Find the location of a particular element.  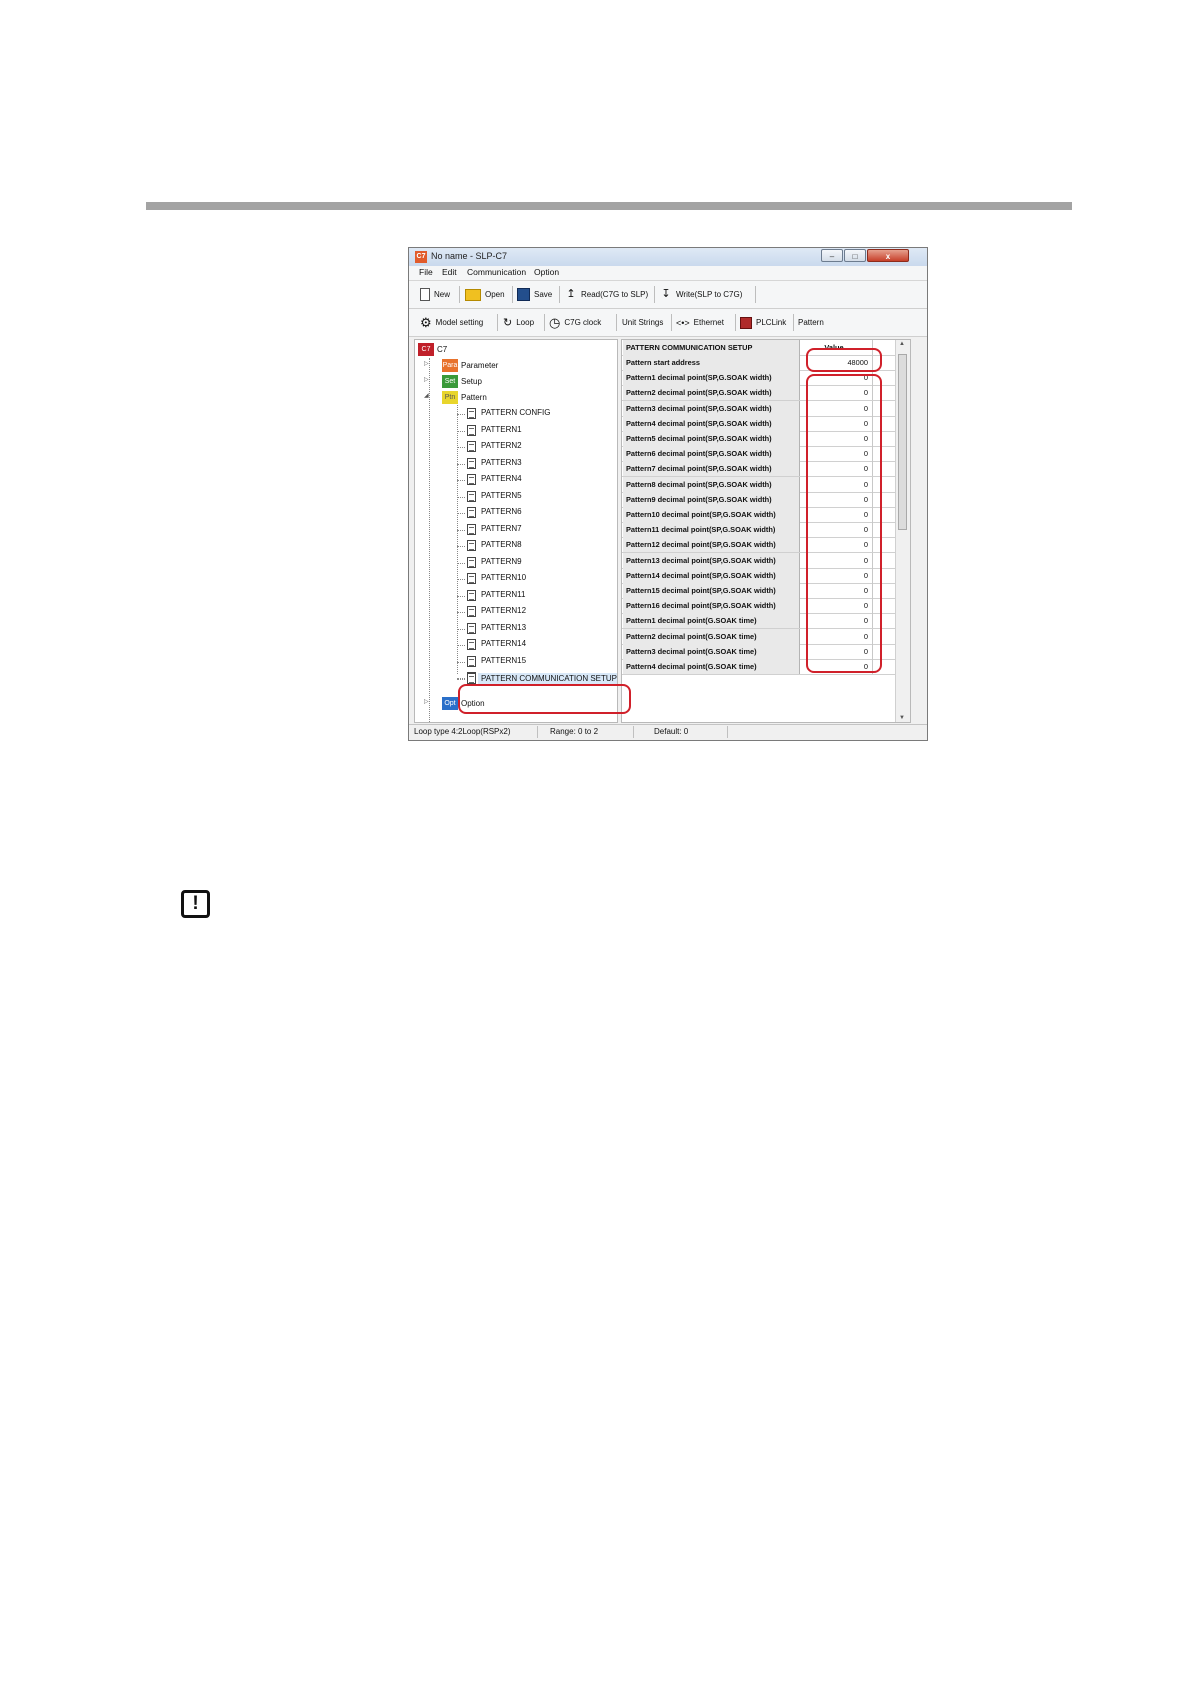

tree-item-pattern-child: PATTERN CONFIG is located at coordinates (515, 412).